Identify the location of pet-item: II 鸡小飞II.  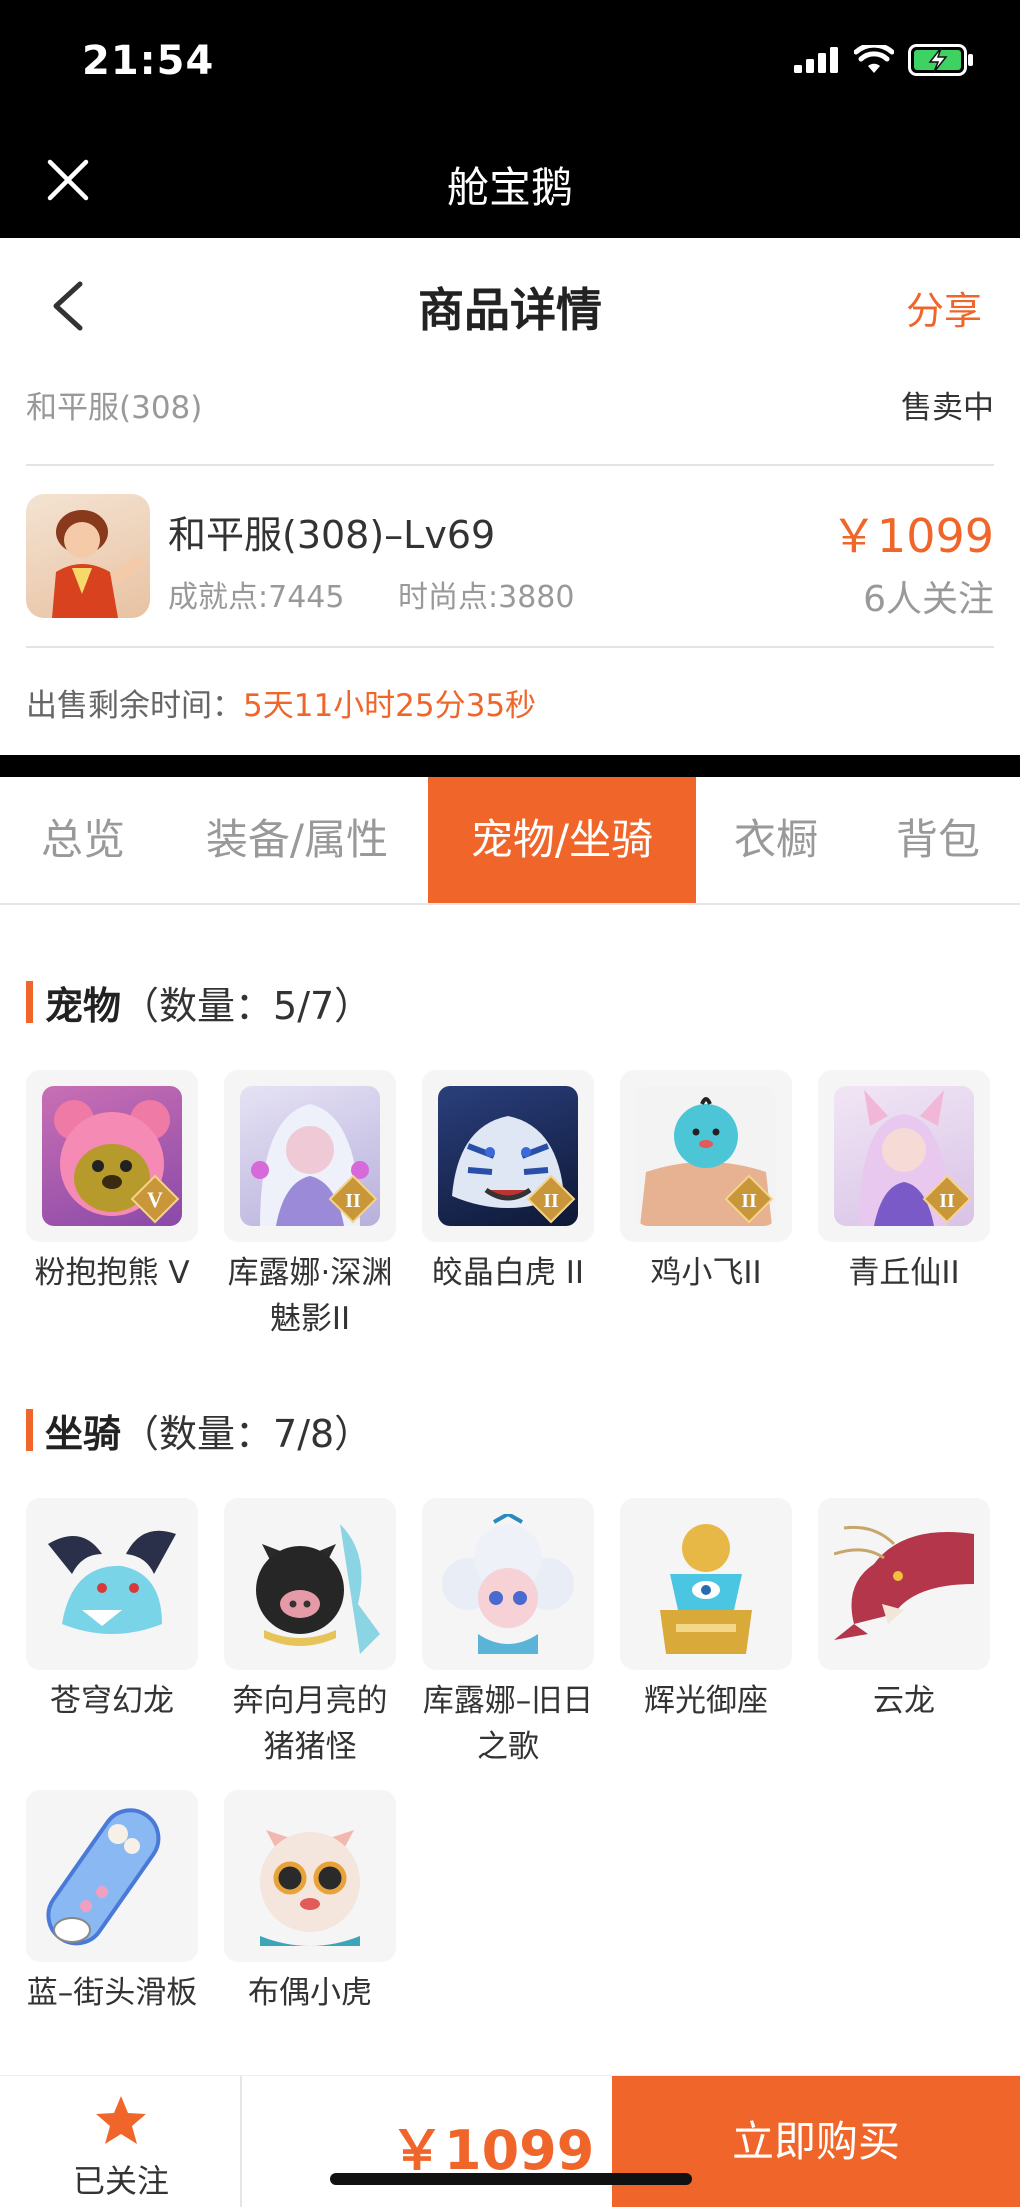
(706, 1183).